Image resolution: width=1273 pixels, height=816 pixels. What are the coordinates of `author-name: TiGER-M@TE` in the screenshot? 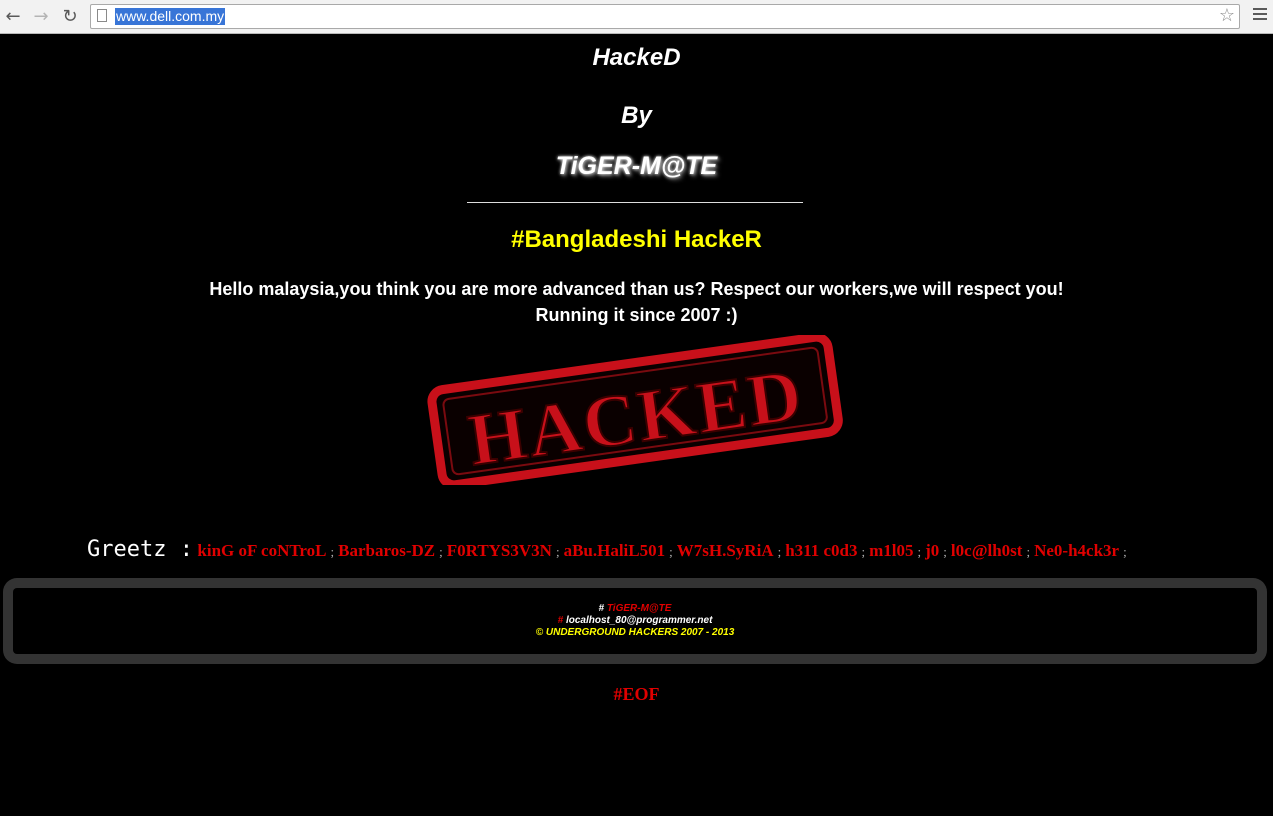 It's located at (636, 166).